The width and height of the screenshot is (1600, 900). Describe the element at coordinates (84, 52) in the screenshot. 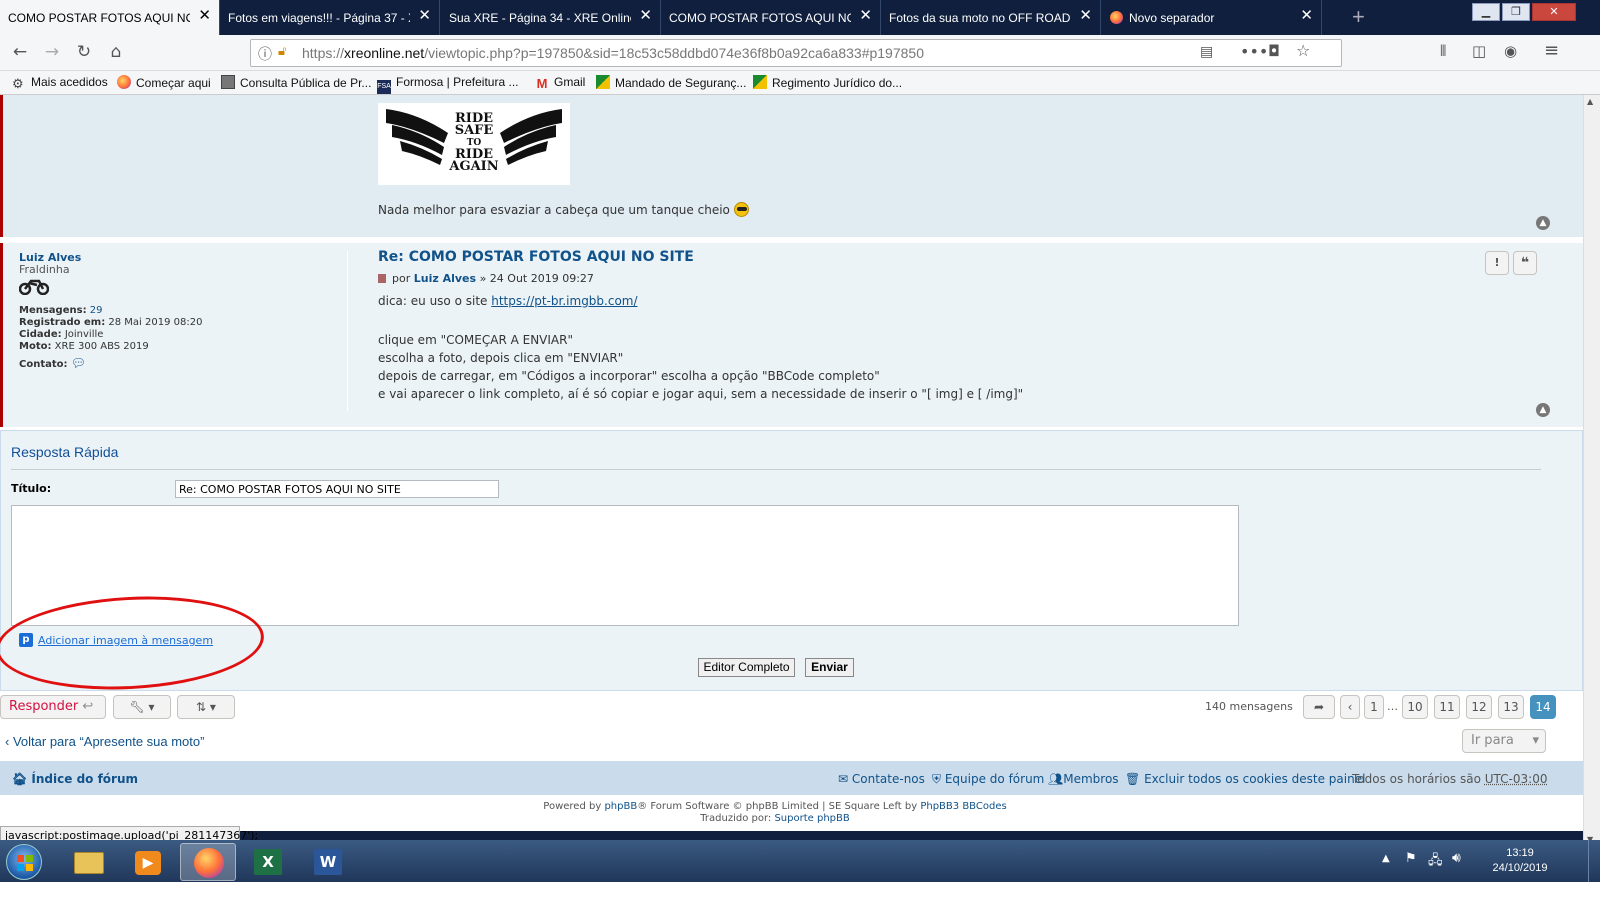

I see `reload-icon: ↻` at that location.